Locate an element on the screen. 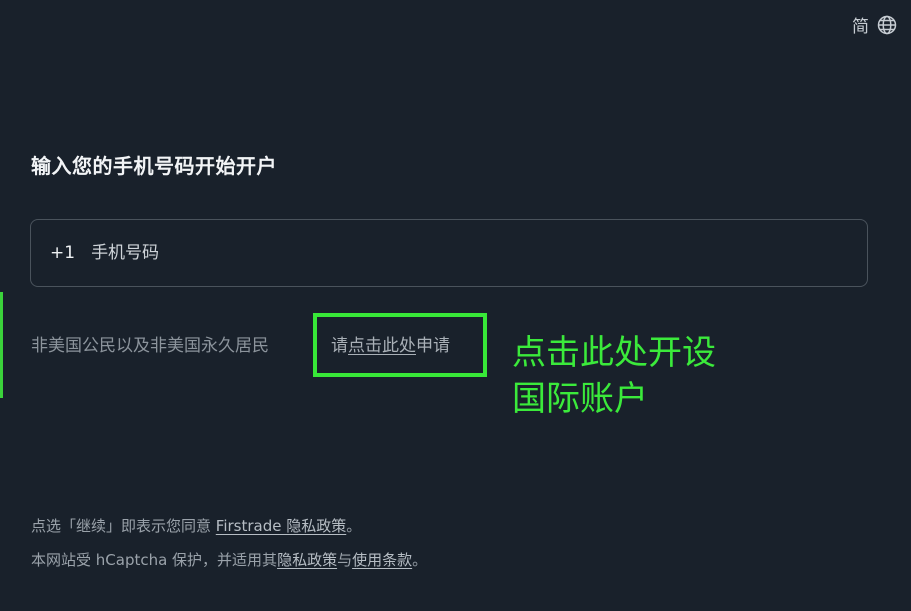 The height and width of the screenshot is (611, 911). hcaptcha-privacy-link: 隐私政策 is located at coordinates (307, 560).